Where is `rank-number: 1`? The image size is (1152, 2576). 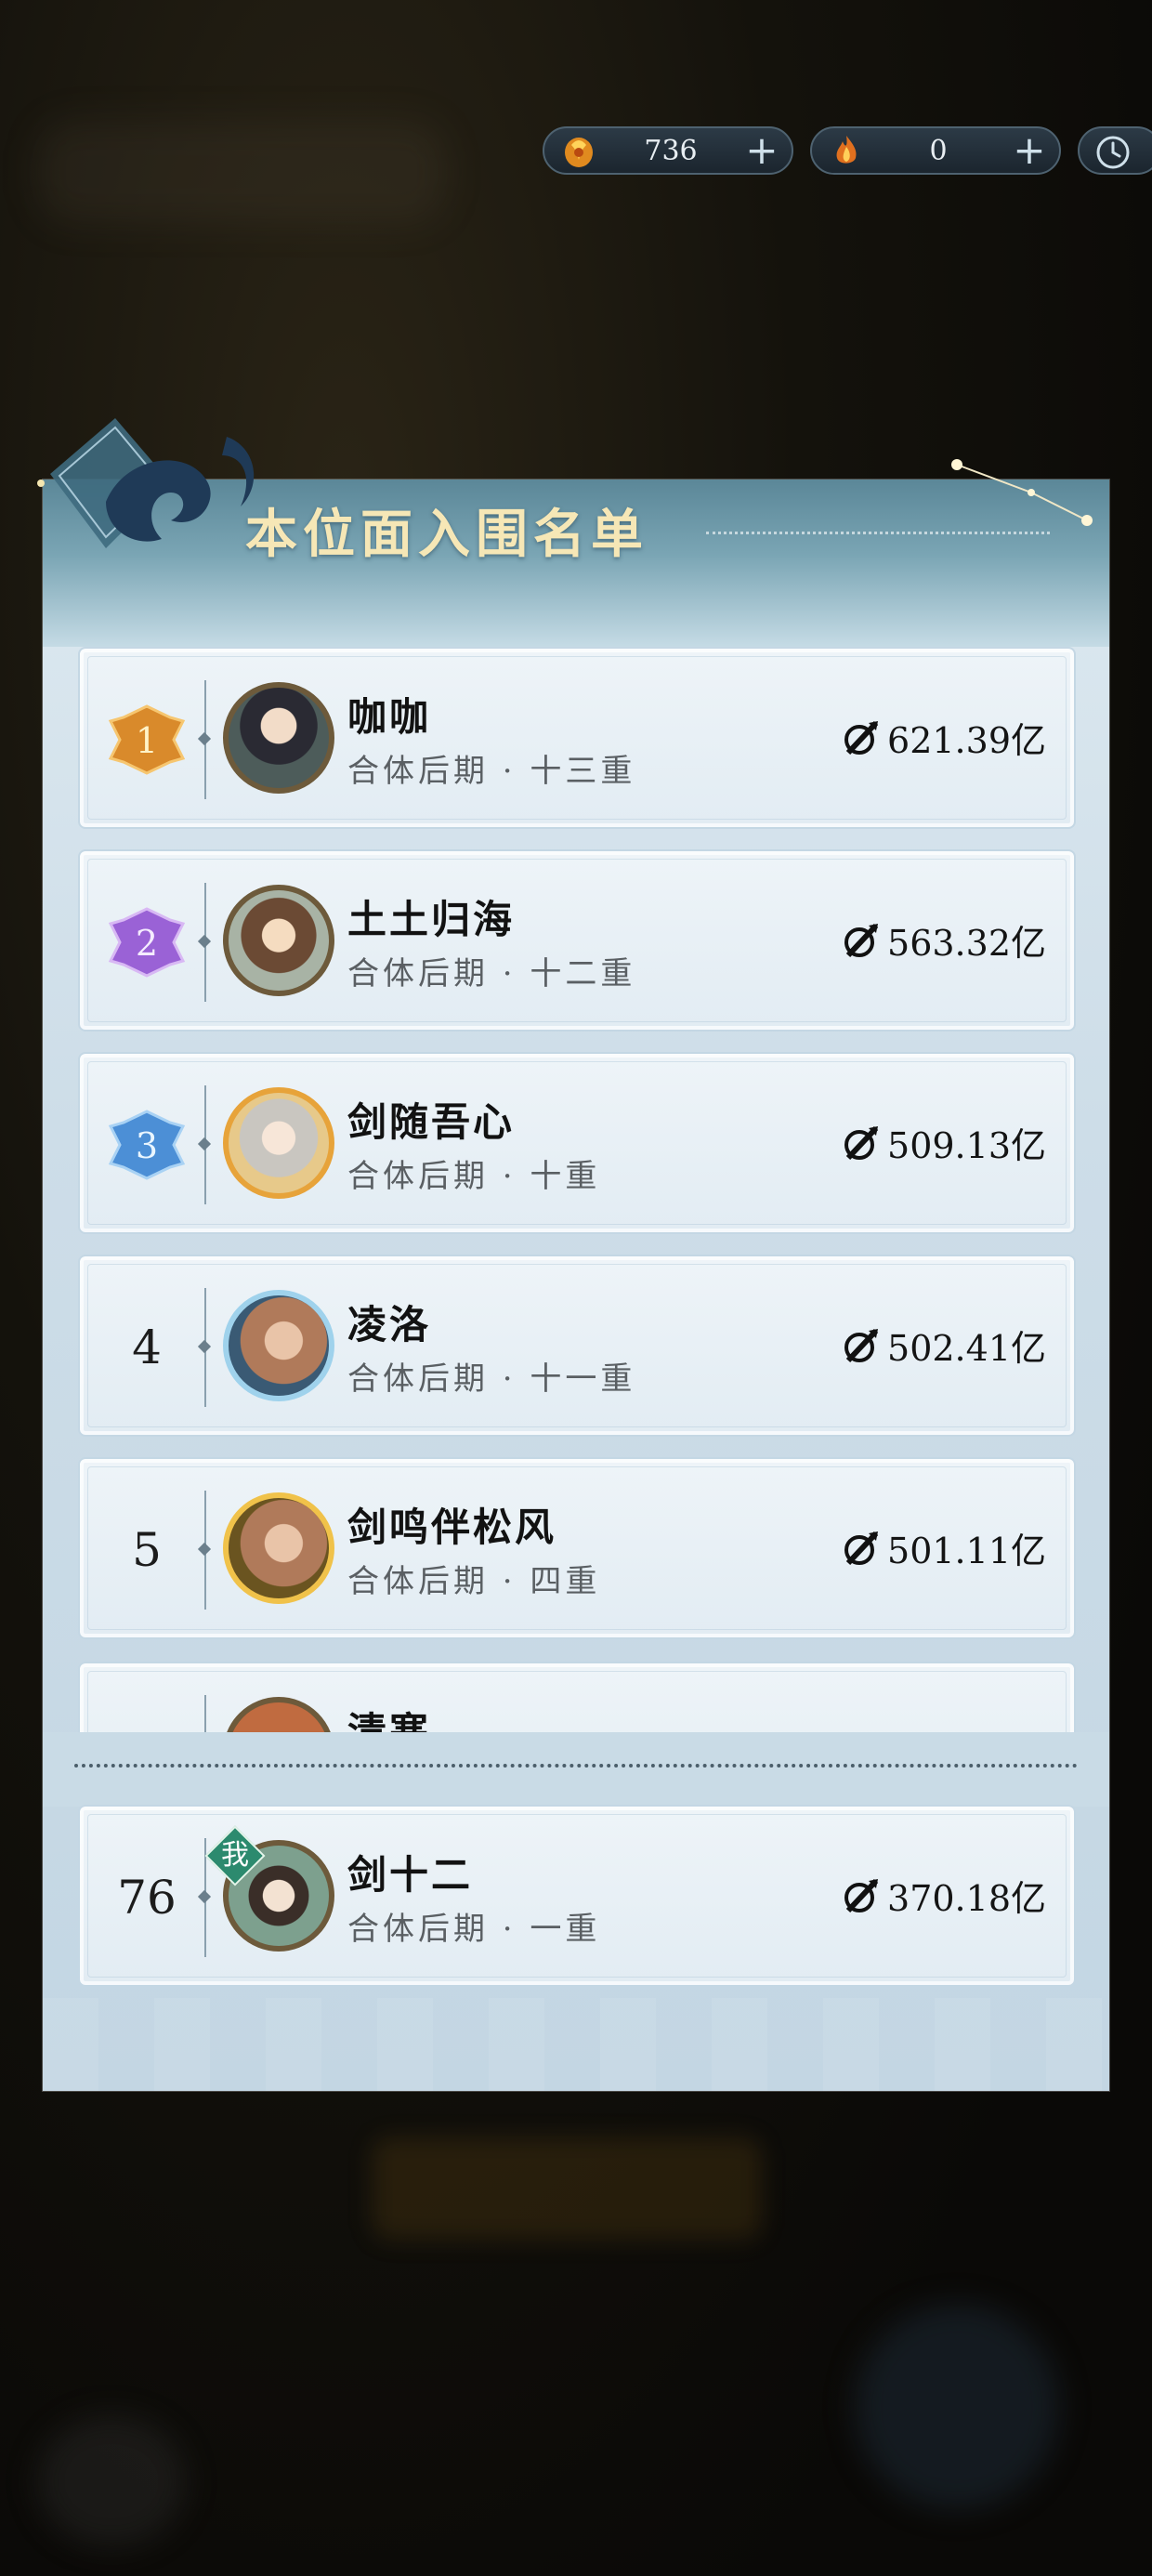
rank-number: 1 is located at coordinates (147, 740).